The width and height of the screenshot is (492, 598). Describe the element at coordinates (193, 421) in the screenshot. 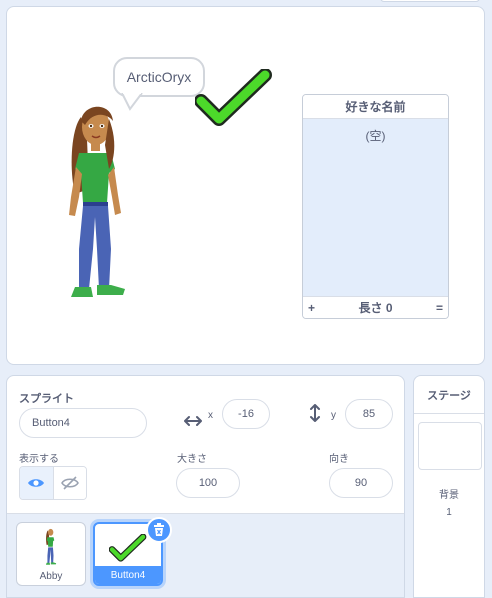

I see `x-arrows-icon` at that location.